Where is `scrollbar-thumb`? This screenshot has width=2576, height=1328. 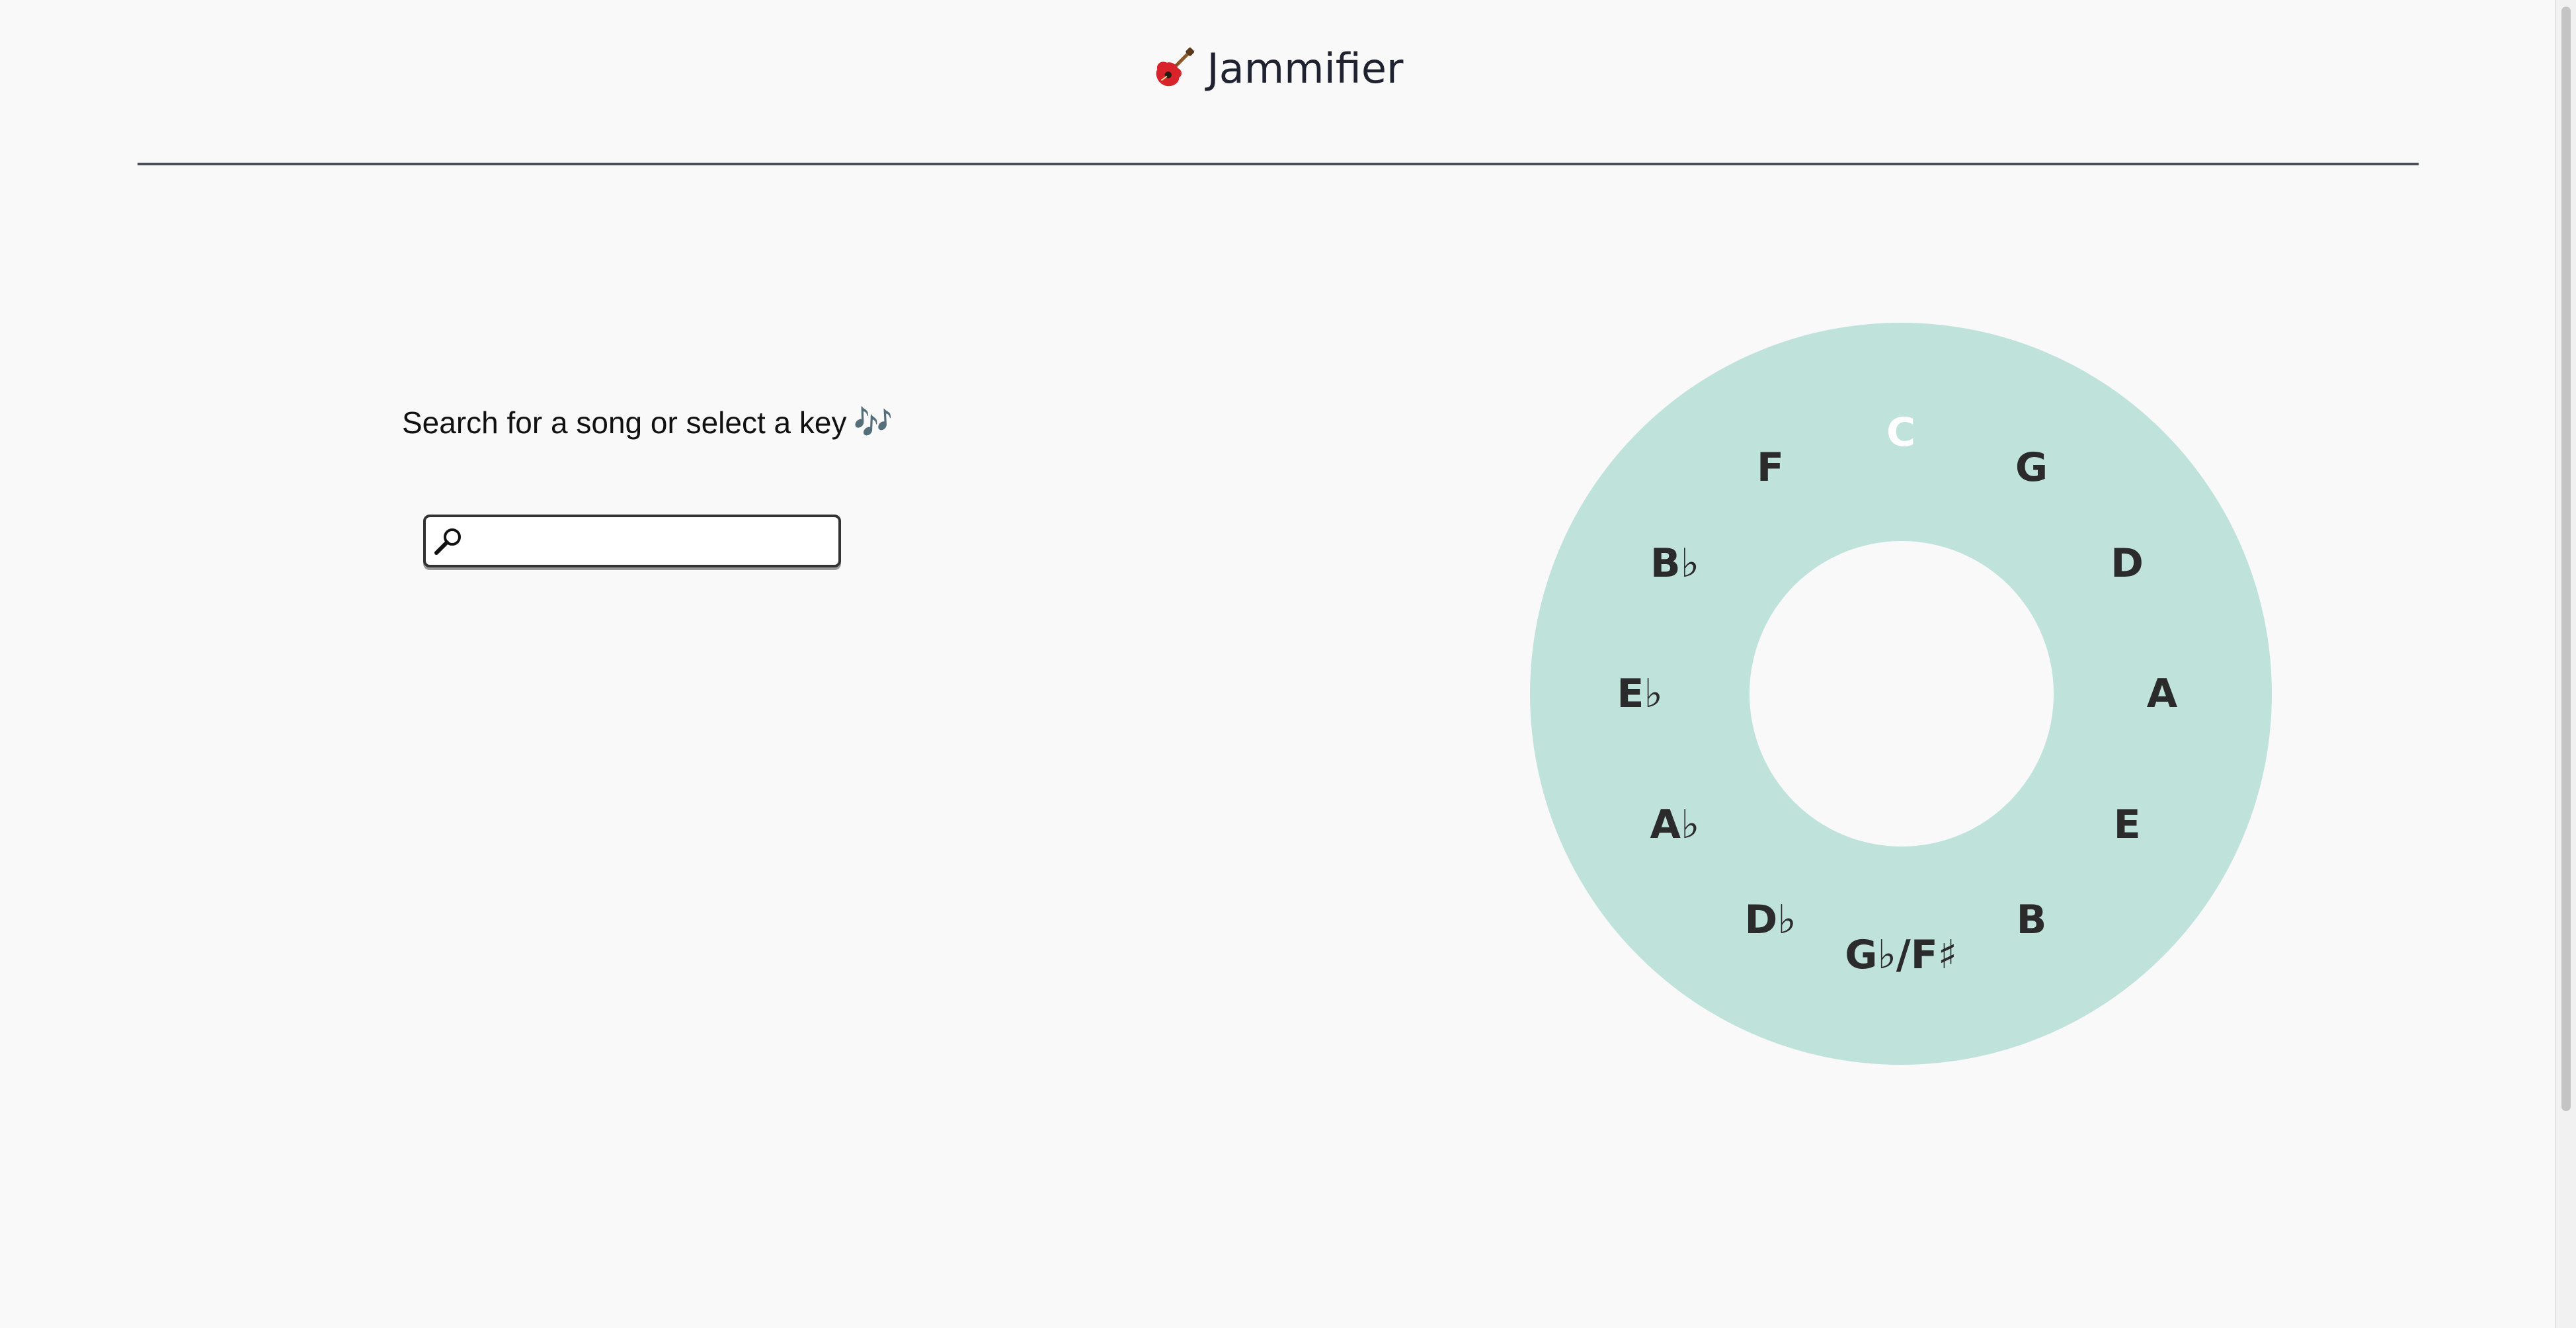
scrollbar-thumb is located at coordinates (2566, 559).